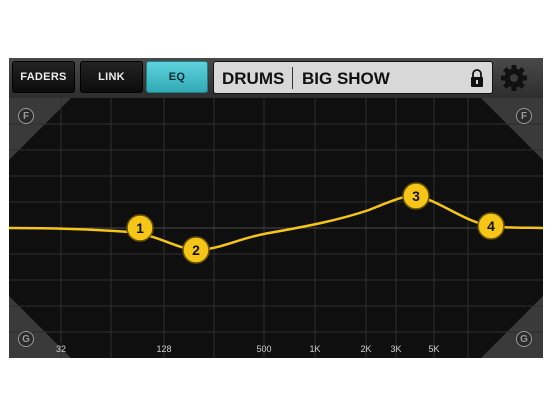 The width and height of the screenshot is (552, 414). Describe the element at coordinates (366, 349) in the screenshot. I see `freq-label: 2K` at that location.